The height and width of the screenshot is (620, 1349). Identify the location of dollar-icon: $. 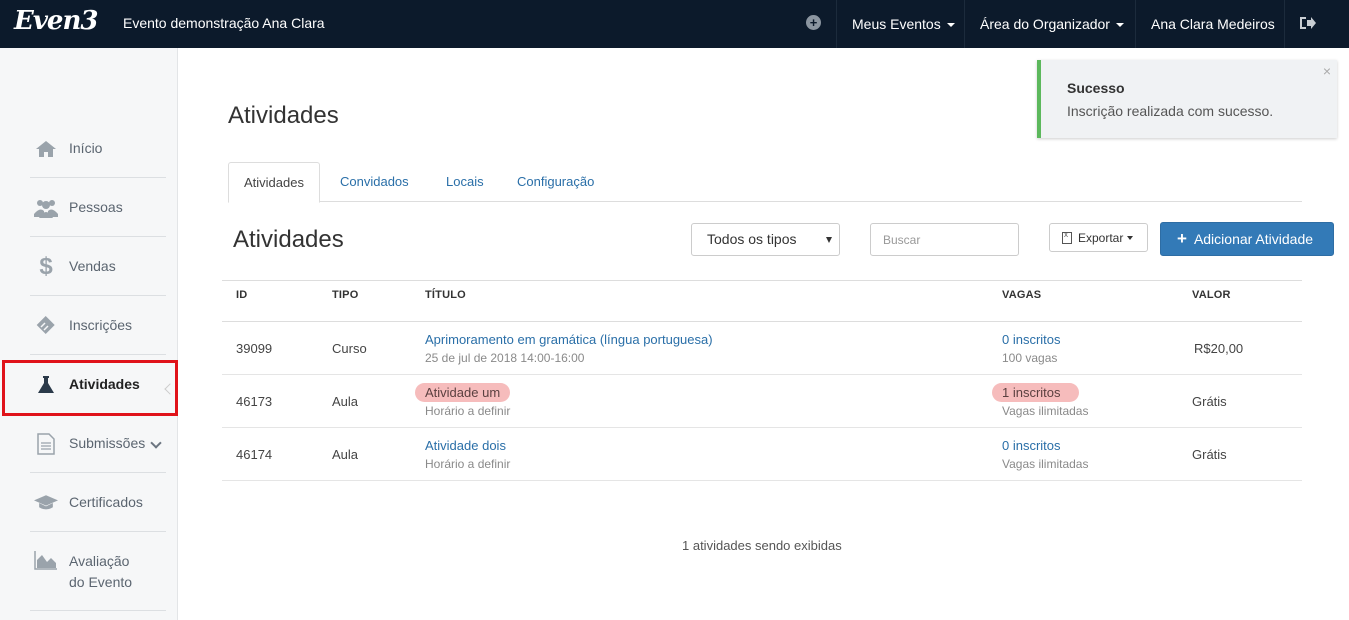
(46, 266).